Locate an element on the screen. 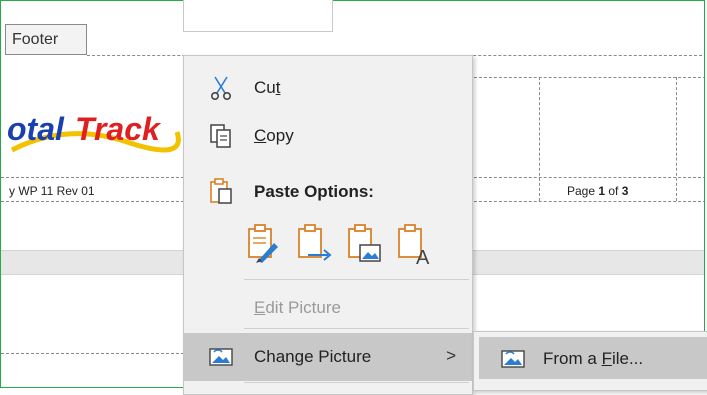 This screenshot has height=395, width=707. submenu-arrow-icon: > is located at coordinates (451, 355).